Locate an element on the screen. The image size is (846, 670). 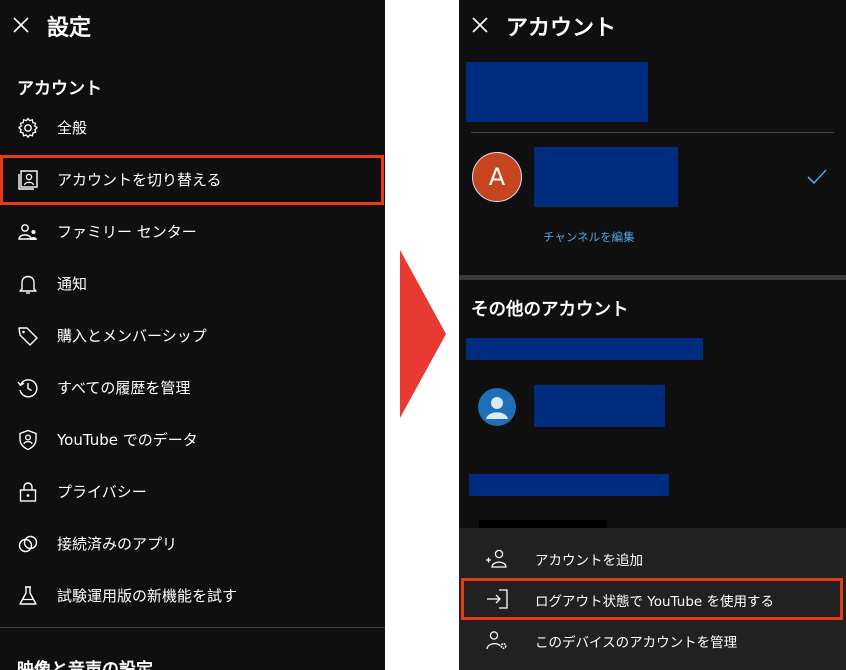
sheet-item-label: アカウントを追加 is located at coordinates (589, 561).